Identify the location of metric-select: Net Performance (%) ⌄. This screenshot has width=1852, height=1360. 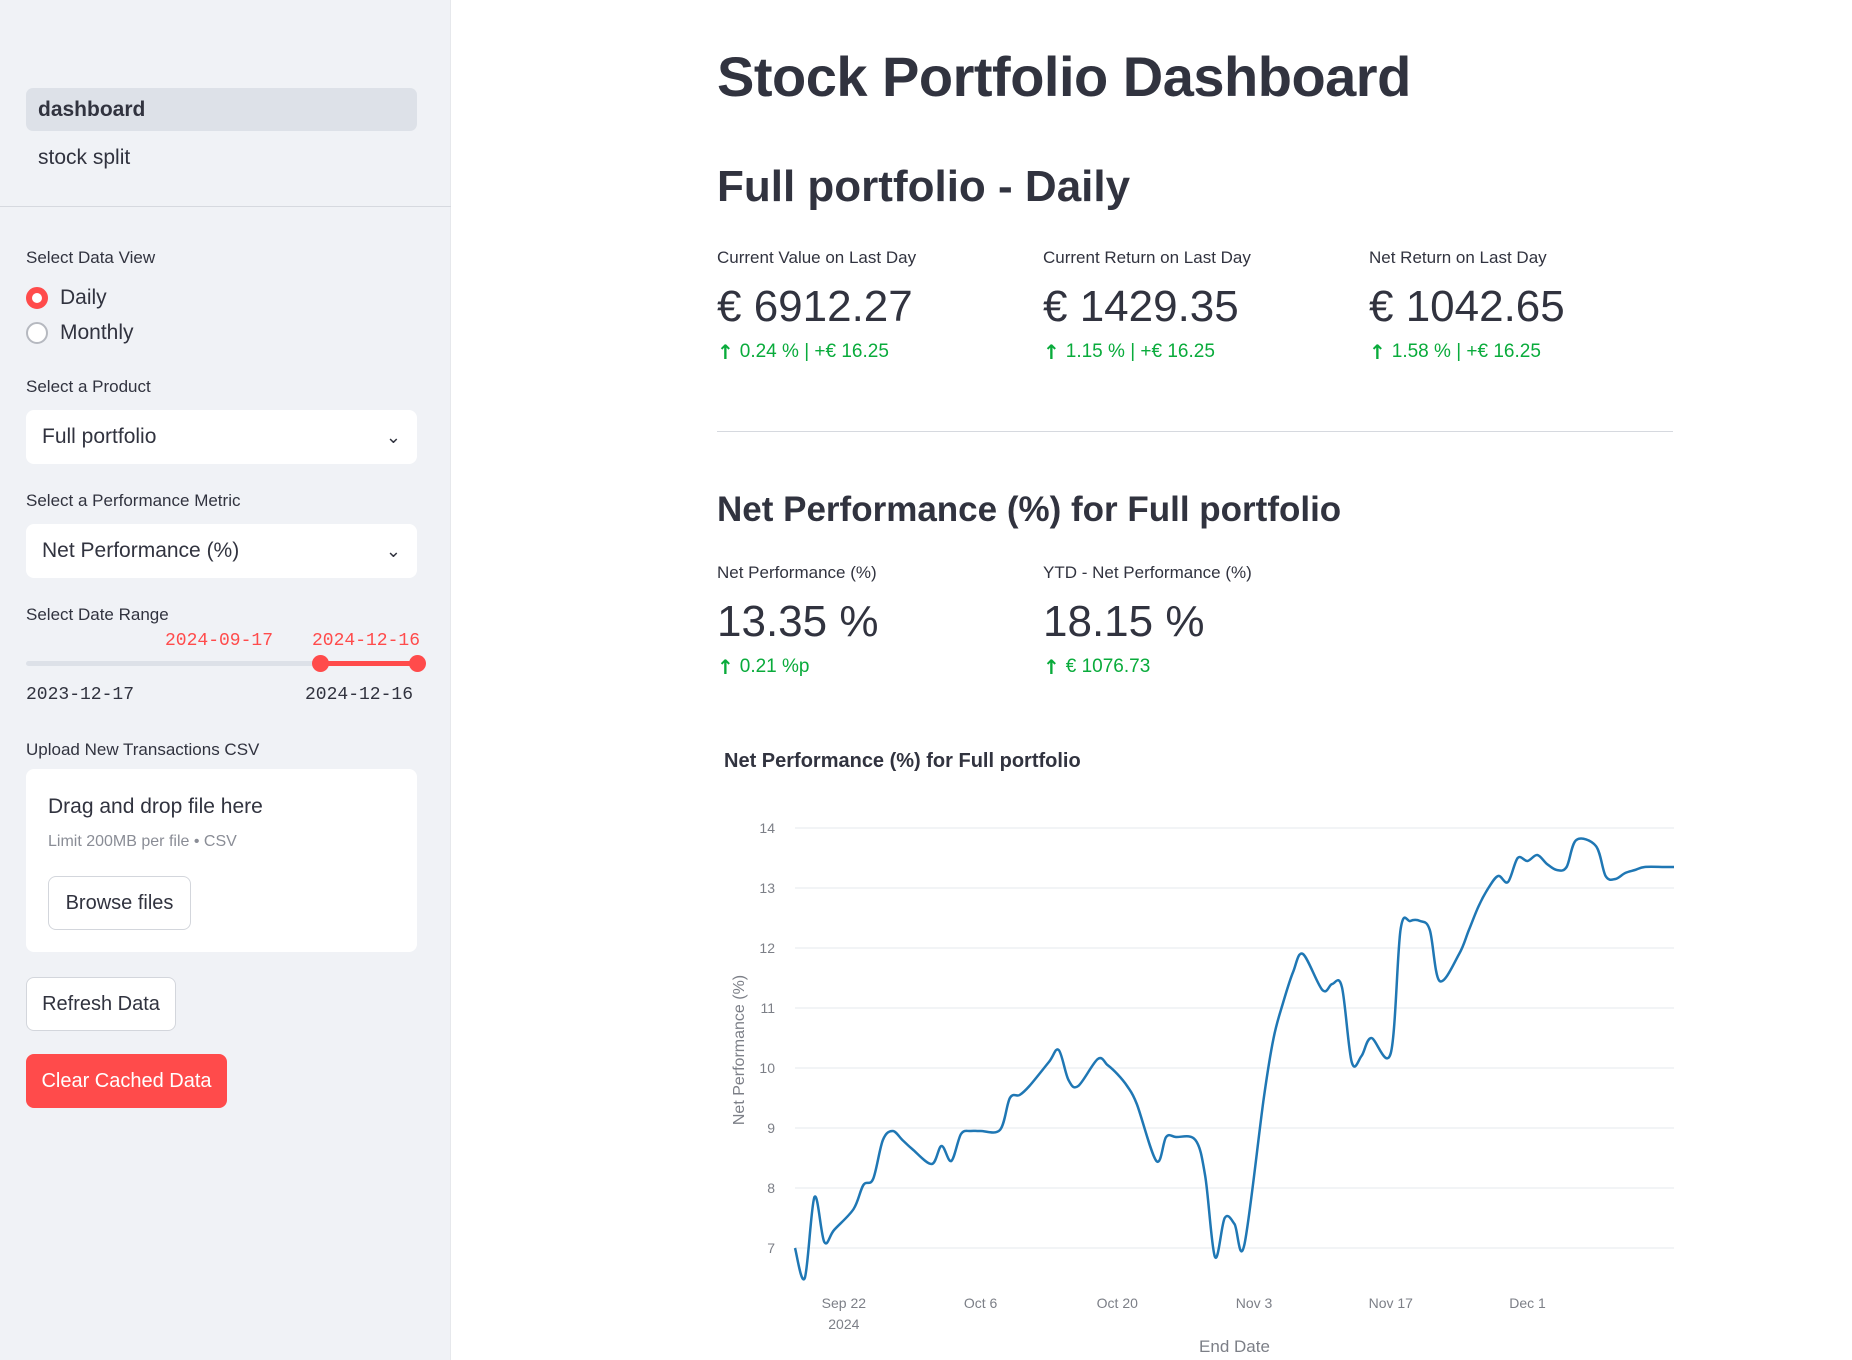
(221, 551).